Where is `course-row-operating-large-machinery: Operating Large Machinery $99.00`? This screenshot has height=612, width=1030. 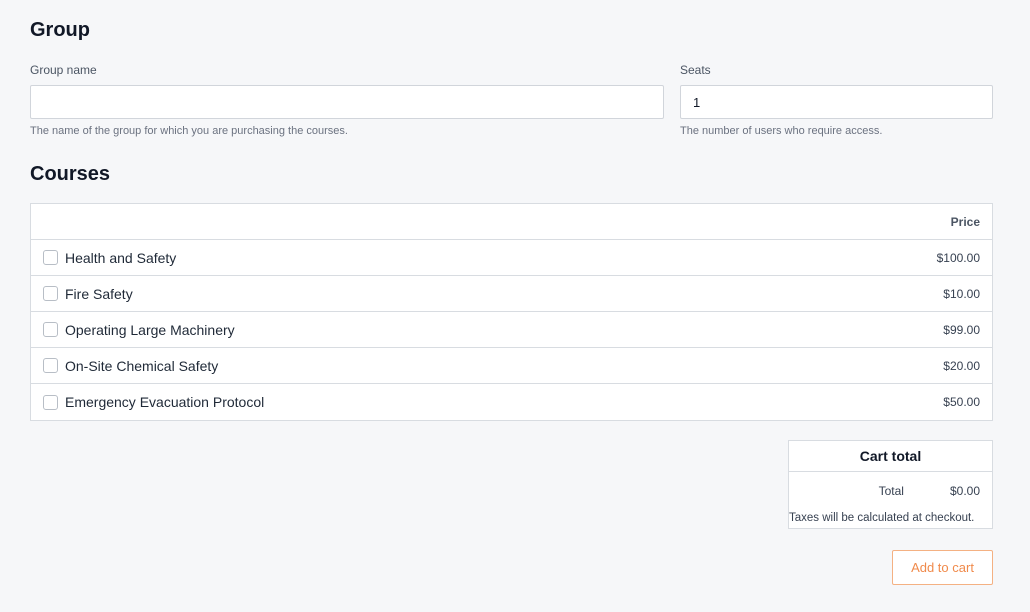
course-row-operating-large-machinery: Operating Large Machinery $99.00 is located at coordinates (511, 330).